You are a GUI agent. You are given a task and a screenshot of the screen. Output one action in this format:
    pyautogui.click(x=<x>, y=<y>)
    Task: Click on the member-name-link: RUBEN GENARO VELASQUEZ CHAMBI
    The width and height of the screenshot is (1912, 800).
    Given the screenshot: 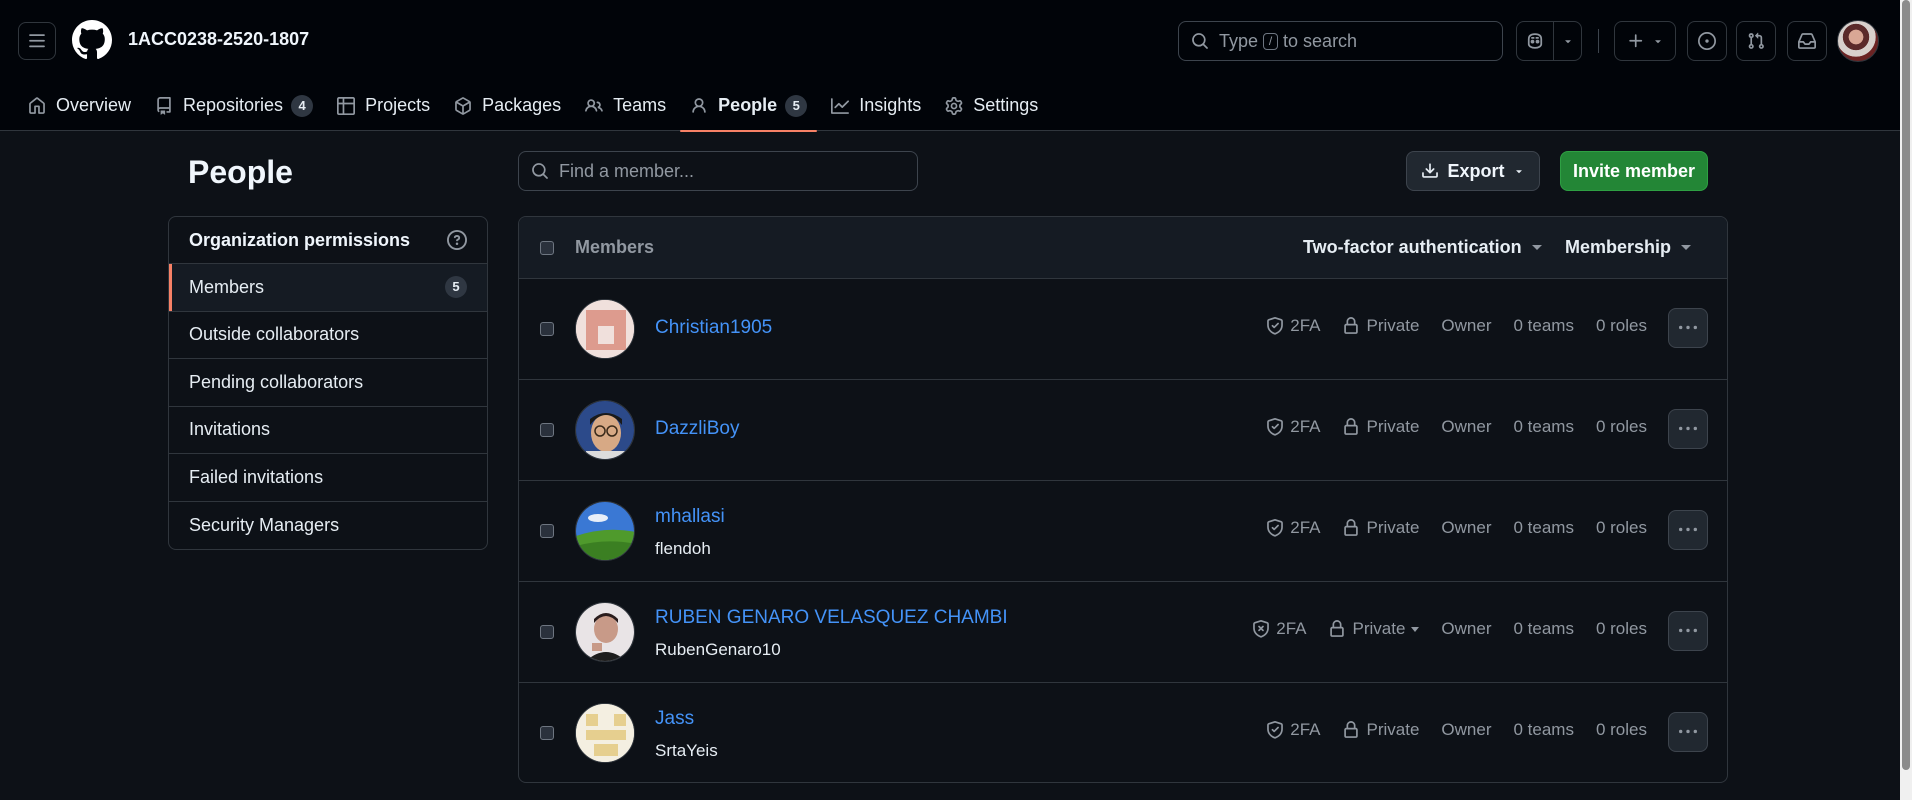 What is the action you would take?
    pyautogui.click(x=831, y=618)
    